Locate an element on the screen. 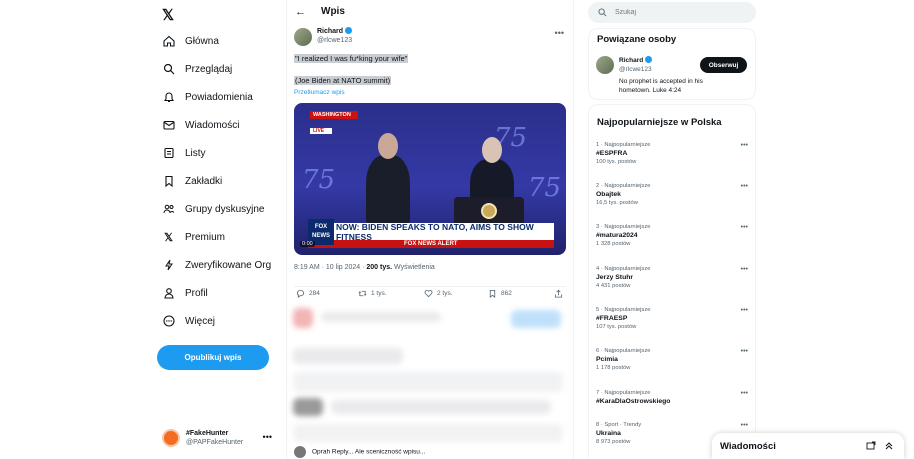  trend-count: 1 328 postów is located at coordinates (613, 244).